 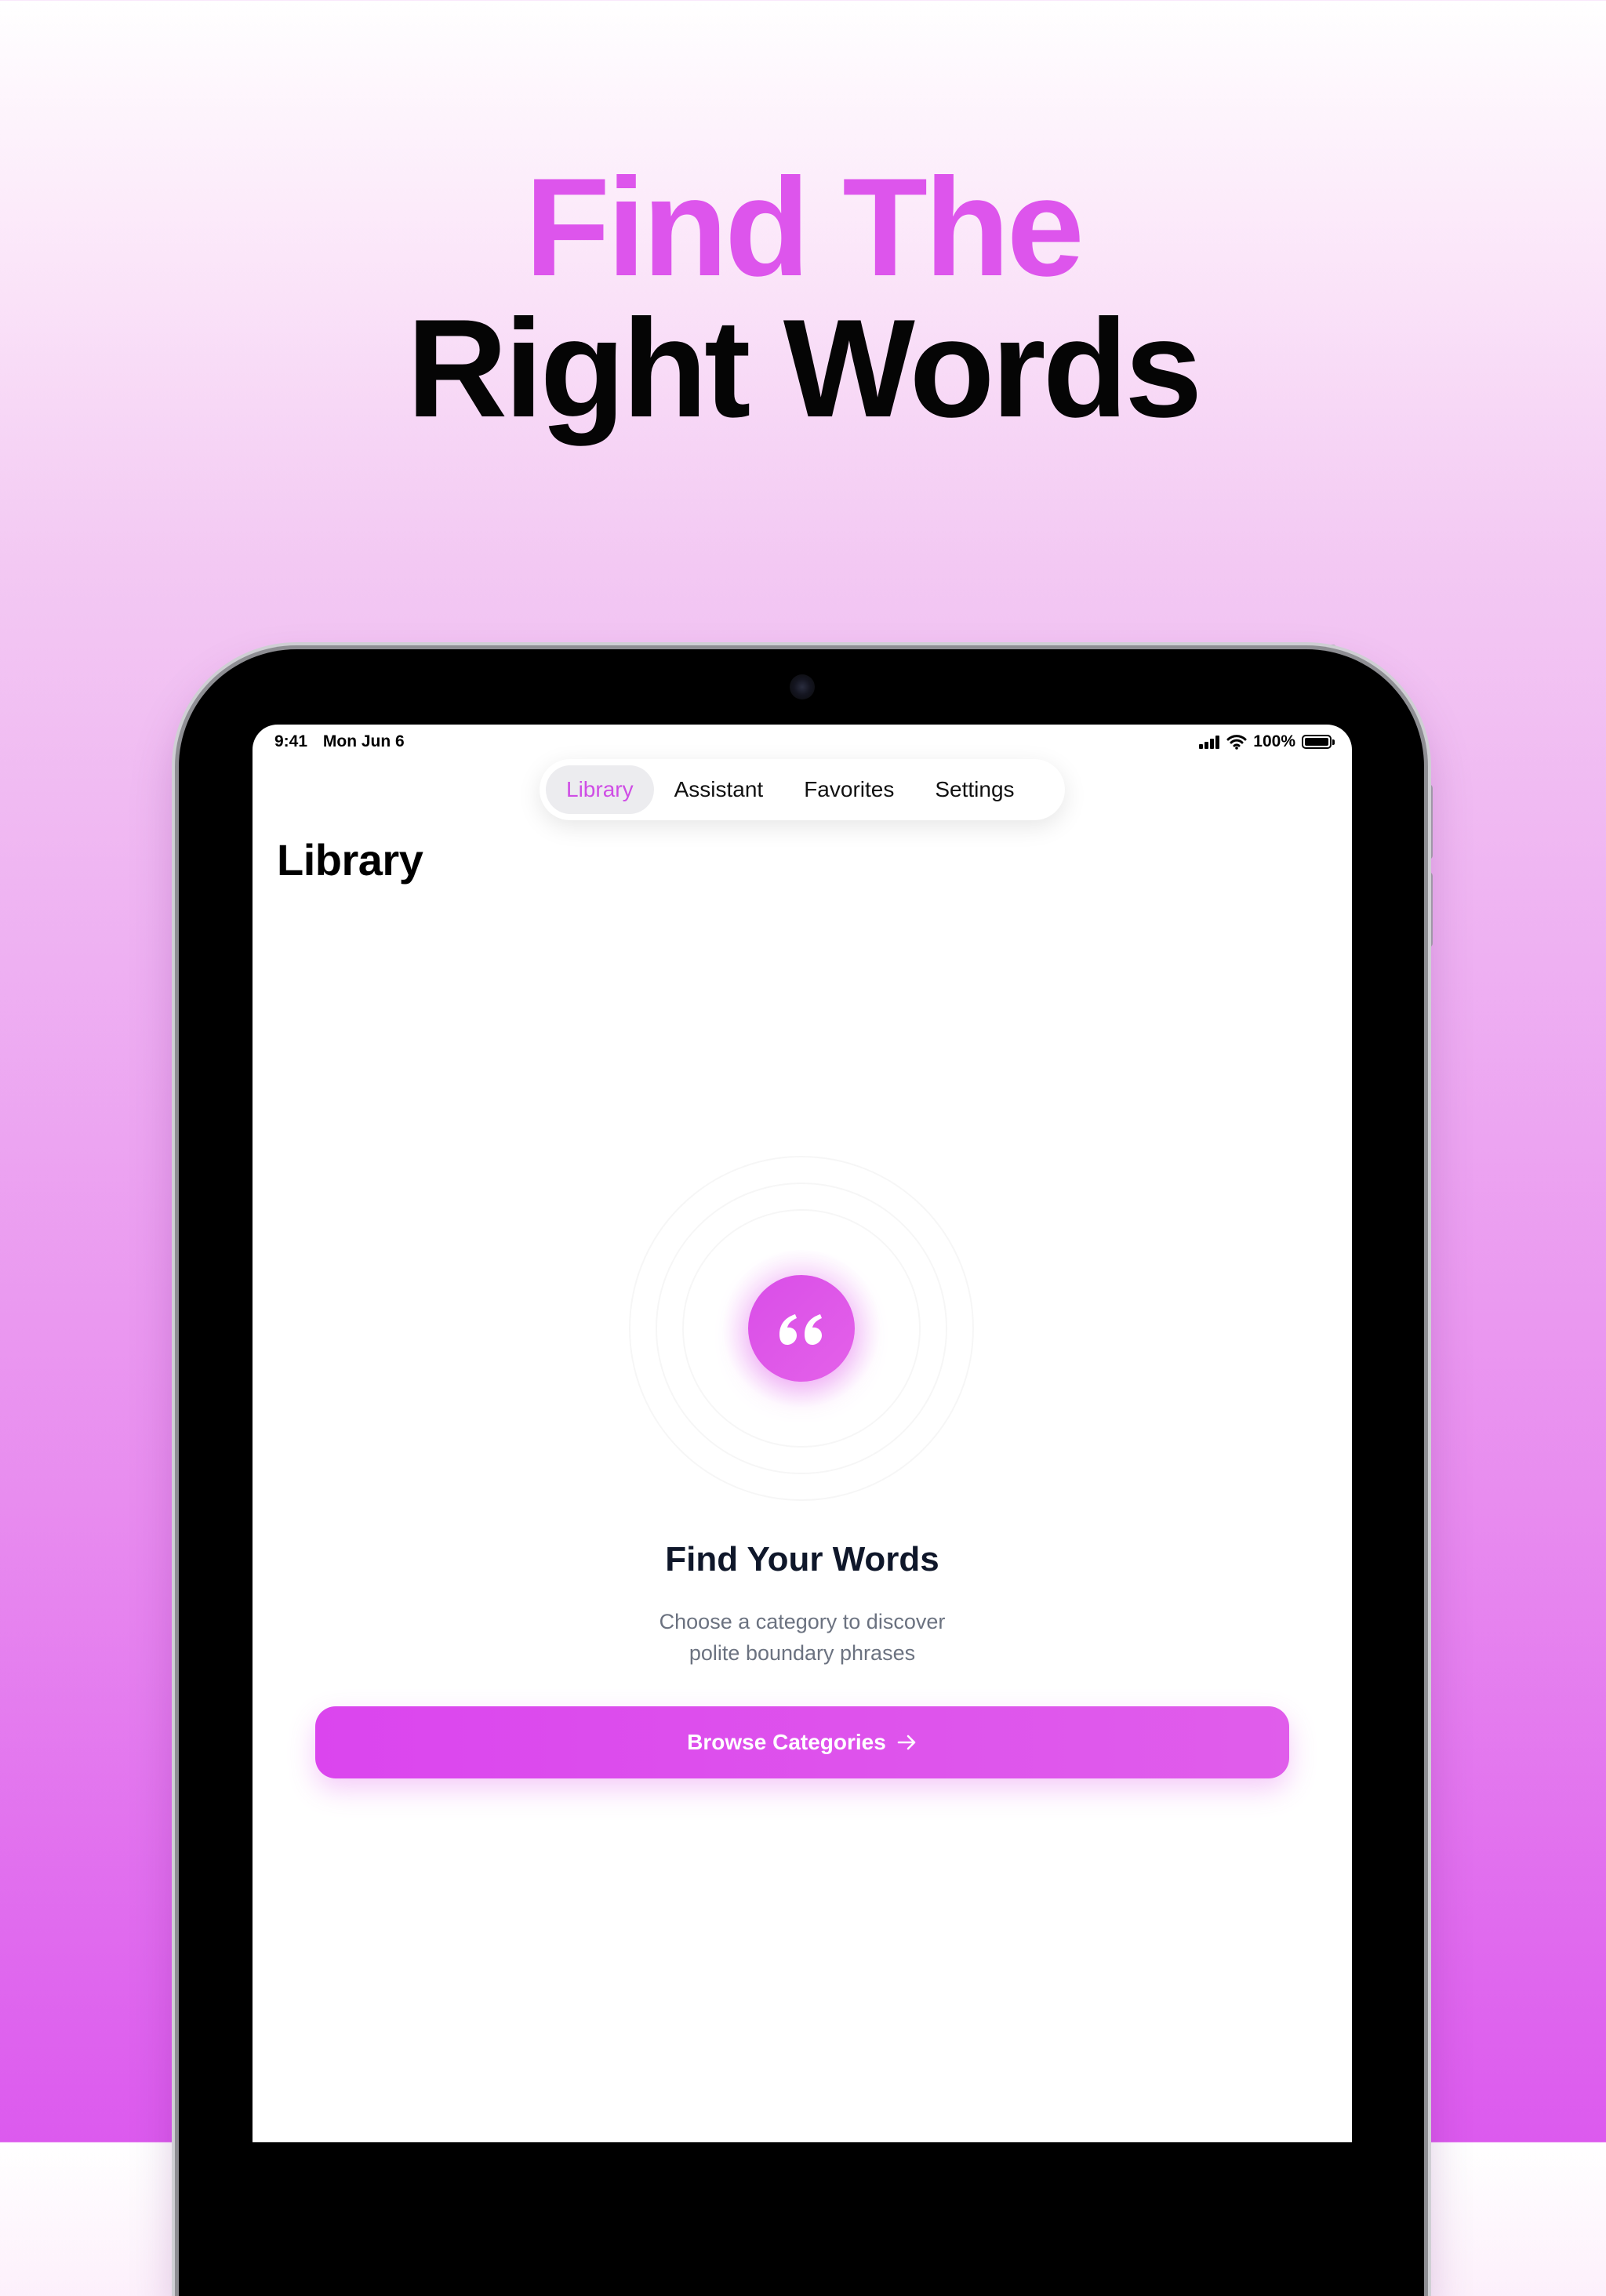 What do you see at coordinates (974, 789) in the screenshot?
I see `tab-settings: Settings` at bounding box center [974, 789].